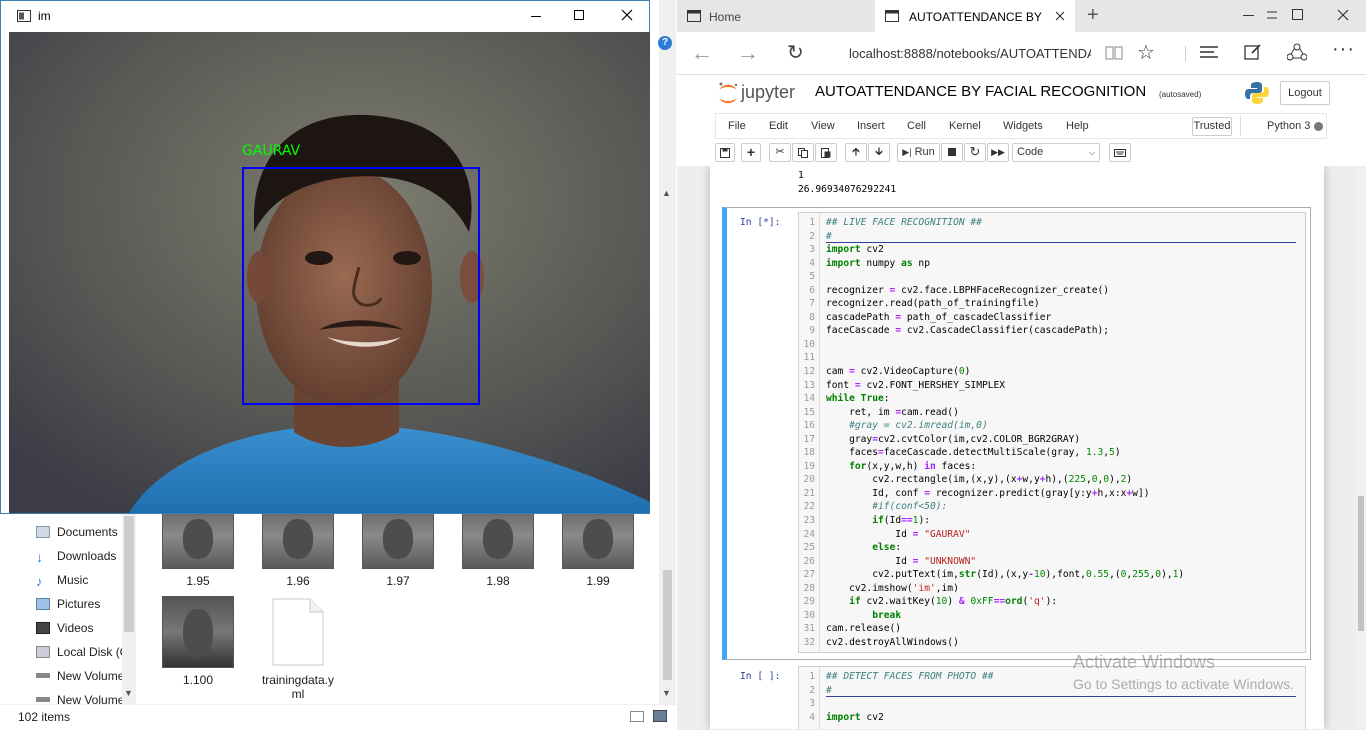 The height and width of the screenshot is (730, 1366). What do you see at coordinates (965, 126) in the screenshot?
I see `menu-kernel: Kernel` at bounding box center [965, 126].